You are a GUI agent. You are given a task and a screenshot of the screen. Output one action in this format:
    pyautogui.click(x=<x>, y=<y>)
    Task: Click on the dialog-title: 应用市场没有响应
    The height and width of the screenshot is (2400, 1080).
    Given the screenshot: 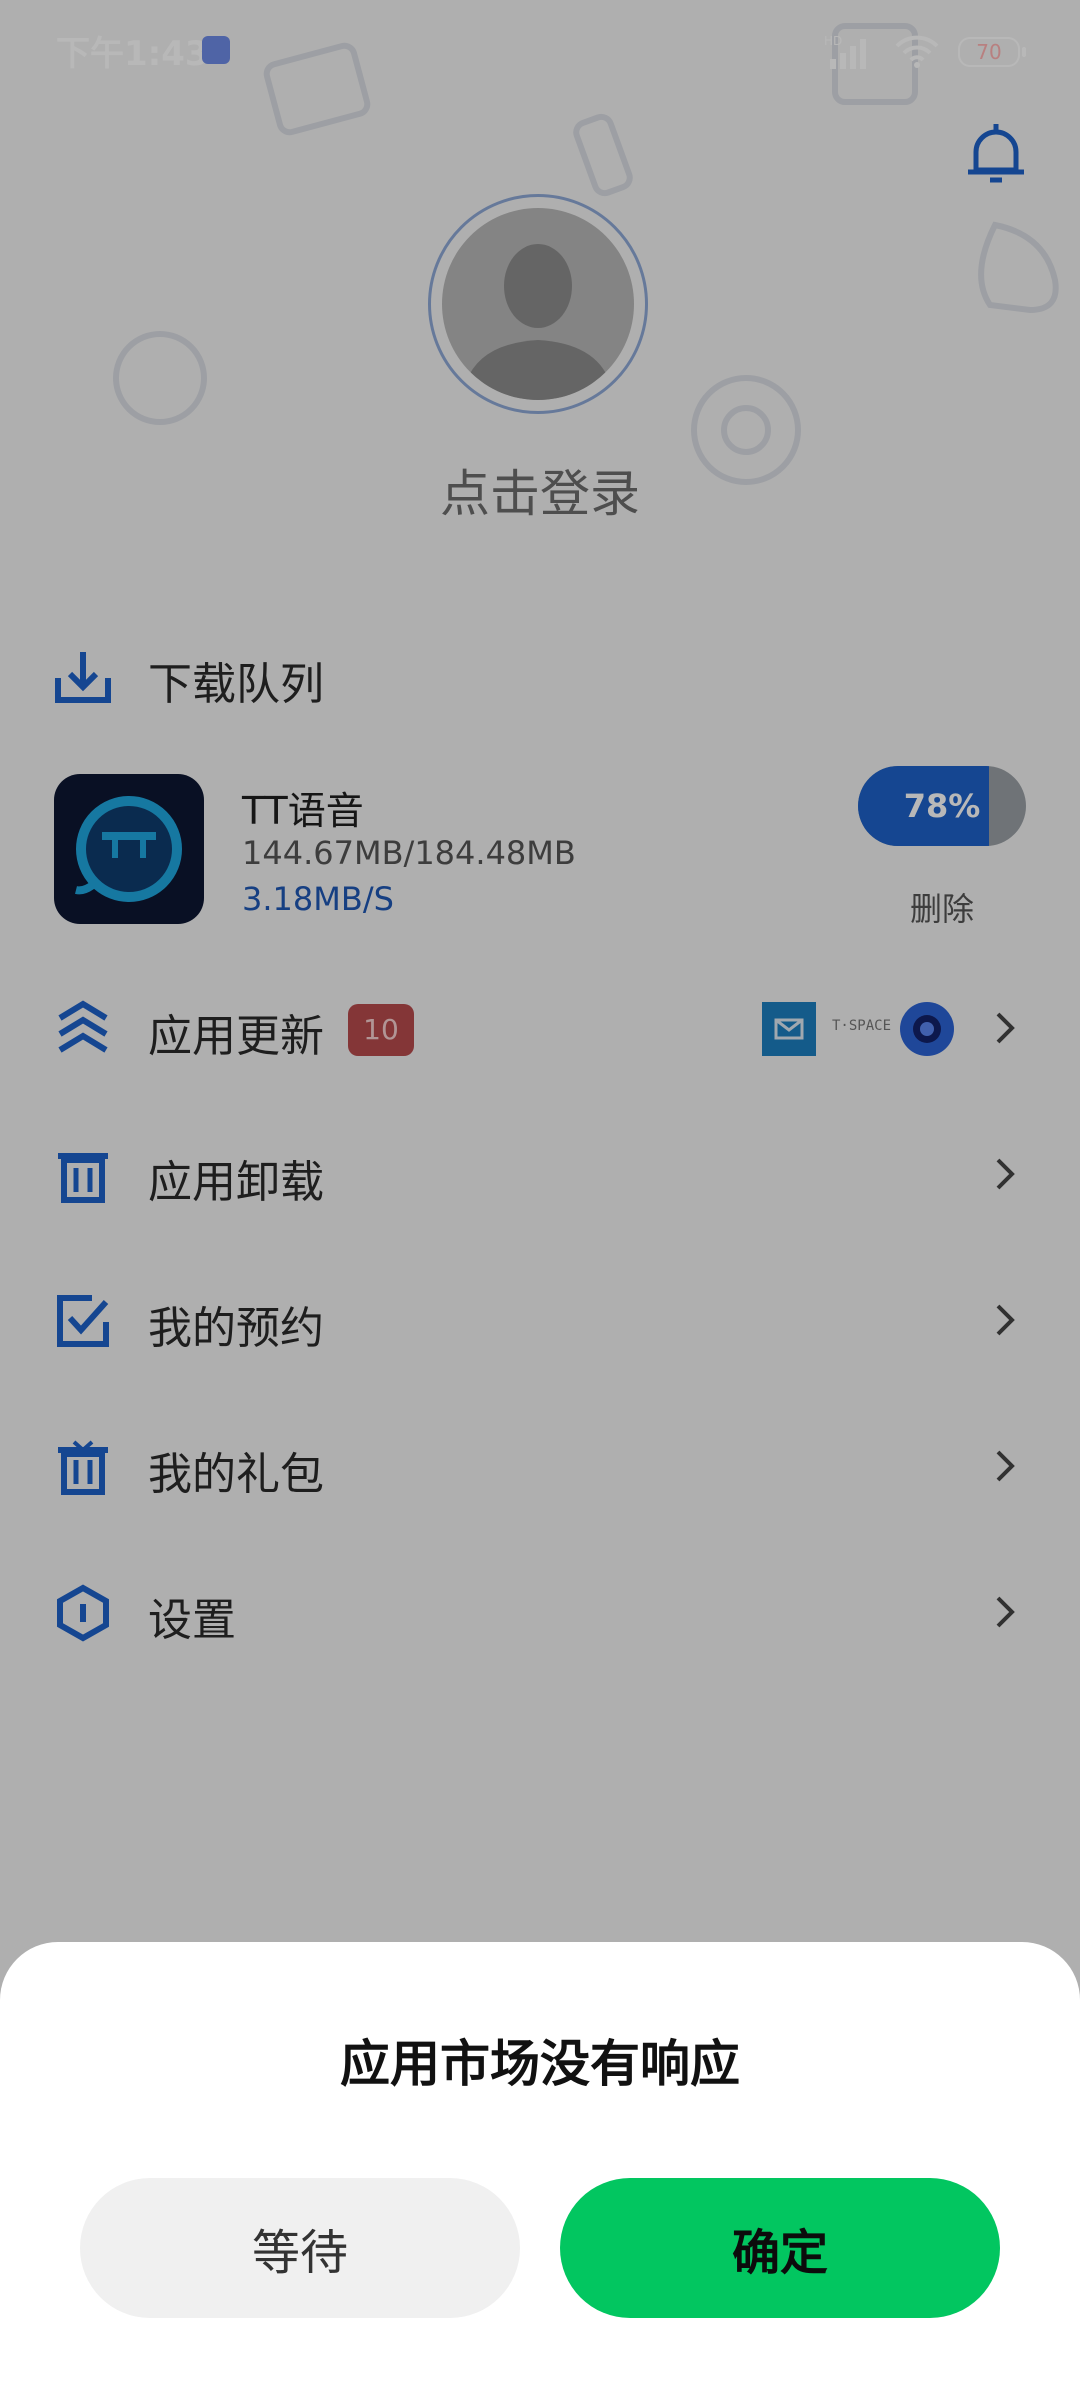 What is the action you would take?
    pyautogui.click(x=540, y=2064)
    